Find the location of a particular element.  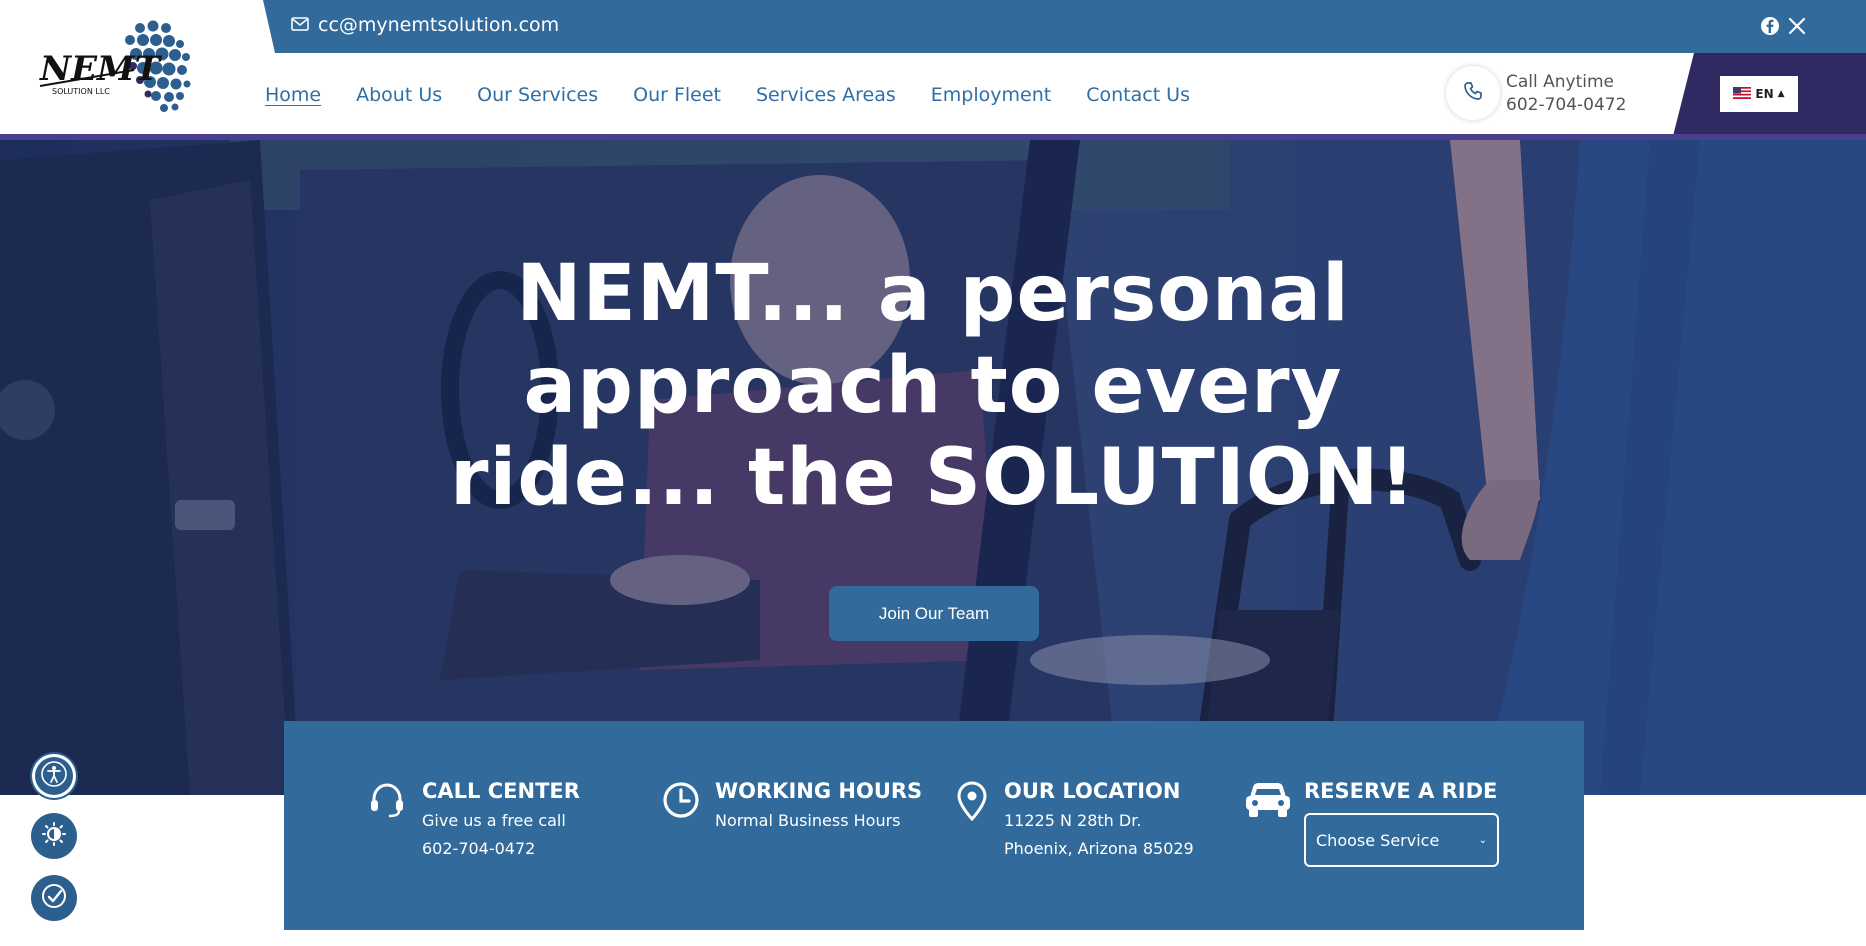

nav-item-our-fleet: Our Fleet is located at coordinates (677, 95).